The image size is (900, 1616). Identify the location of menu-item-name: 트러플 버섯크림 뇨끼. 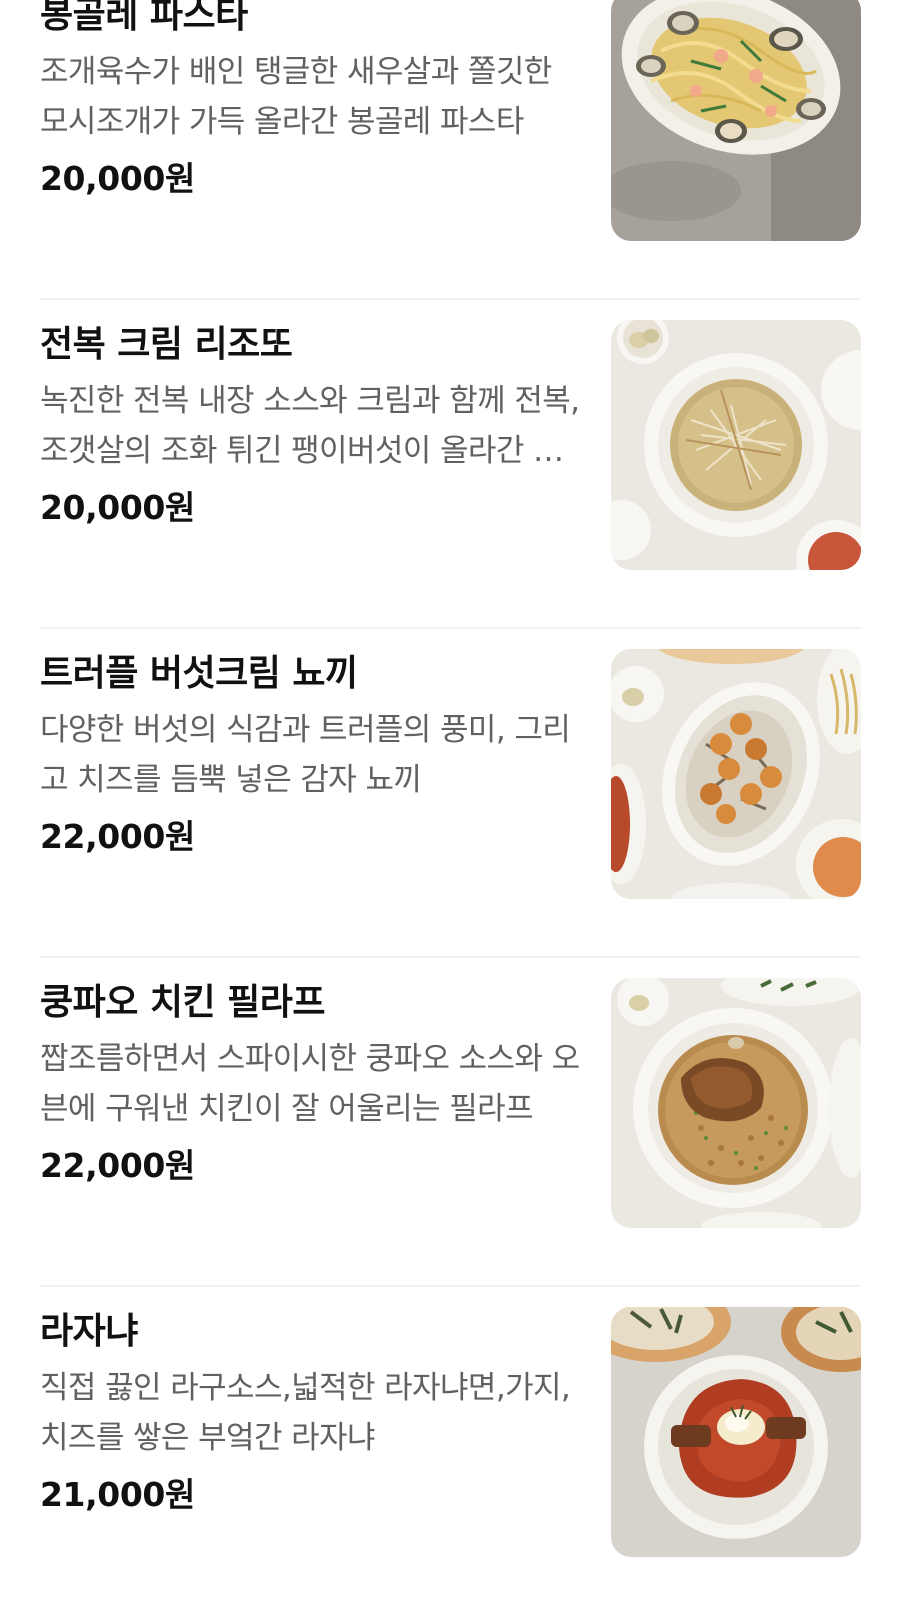
(199, 673).